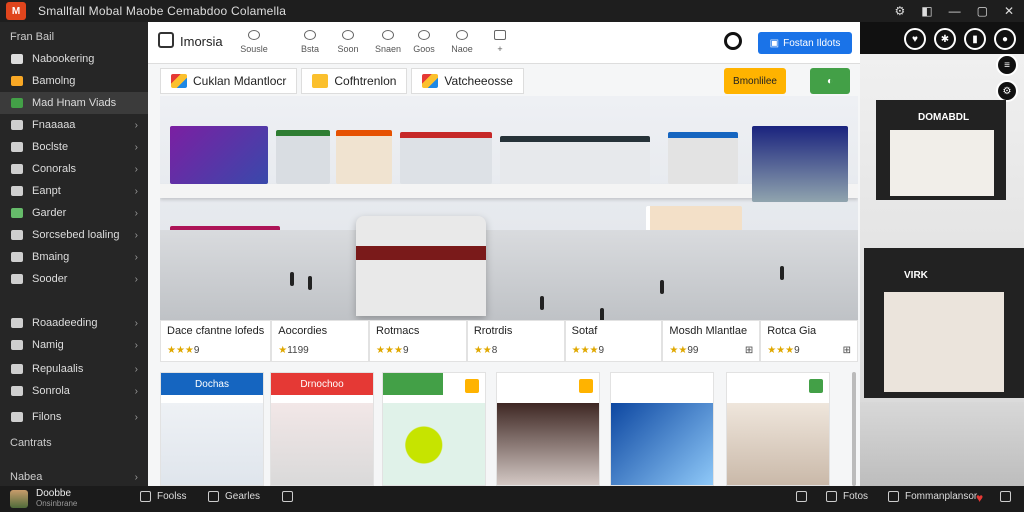 This screenshot has width=1024, height=512. What do you see at coordinates (216, 341) in the screenshot?
I see `store-card: Dace cfantne lofeds ★★★9` at bounding box center [216, 341].